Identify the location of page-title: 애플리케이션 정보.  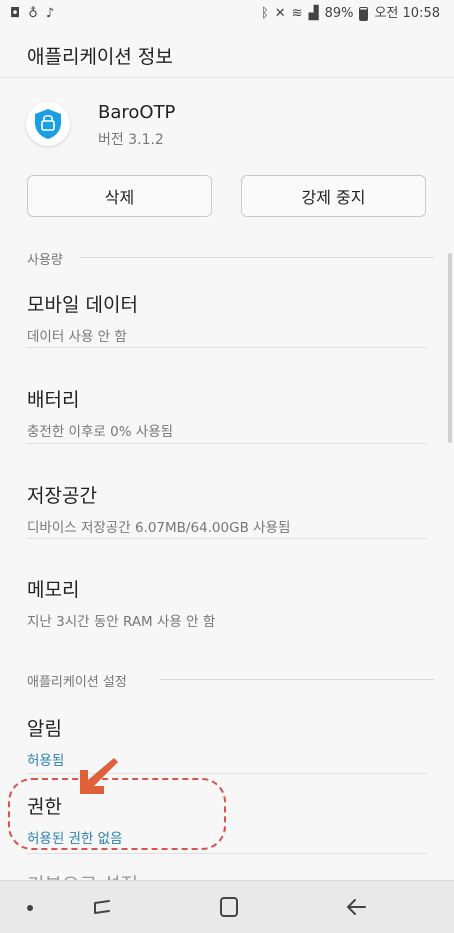
(100, 57).